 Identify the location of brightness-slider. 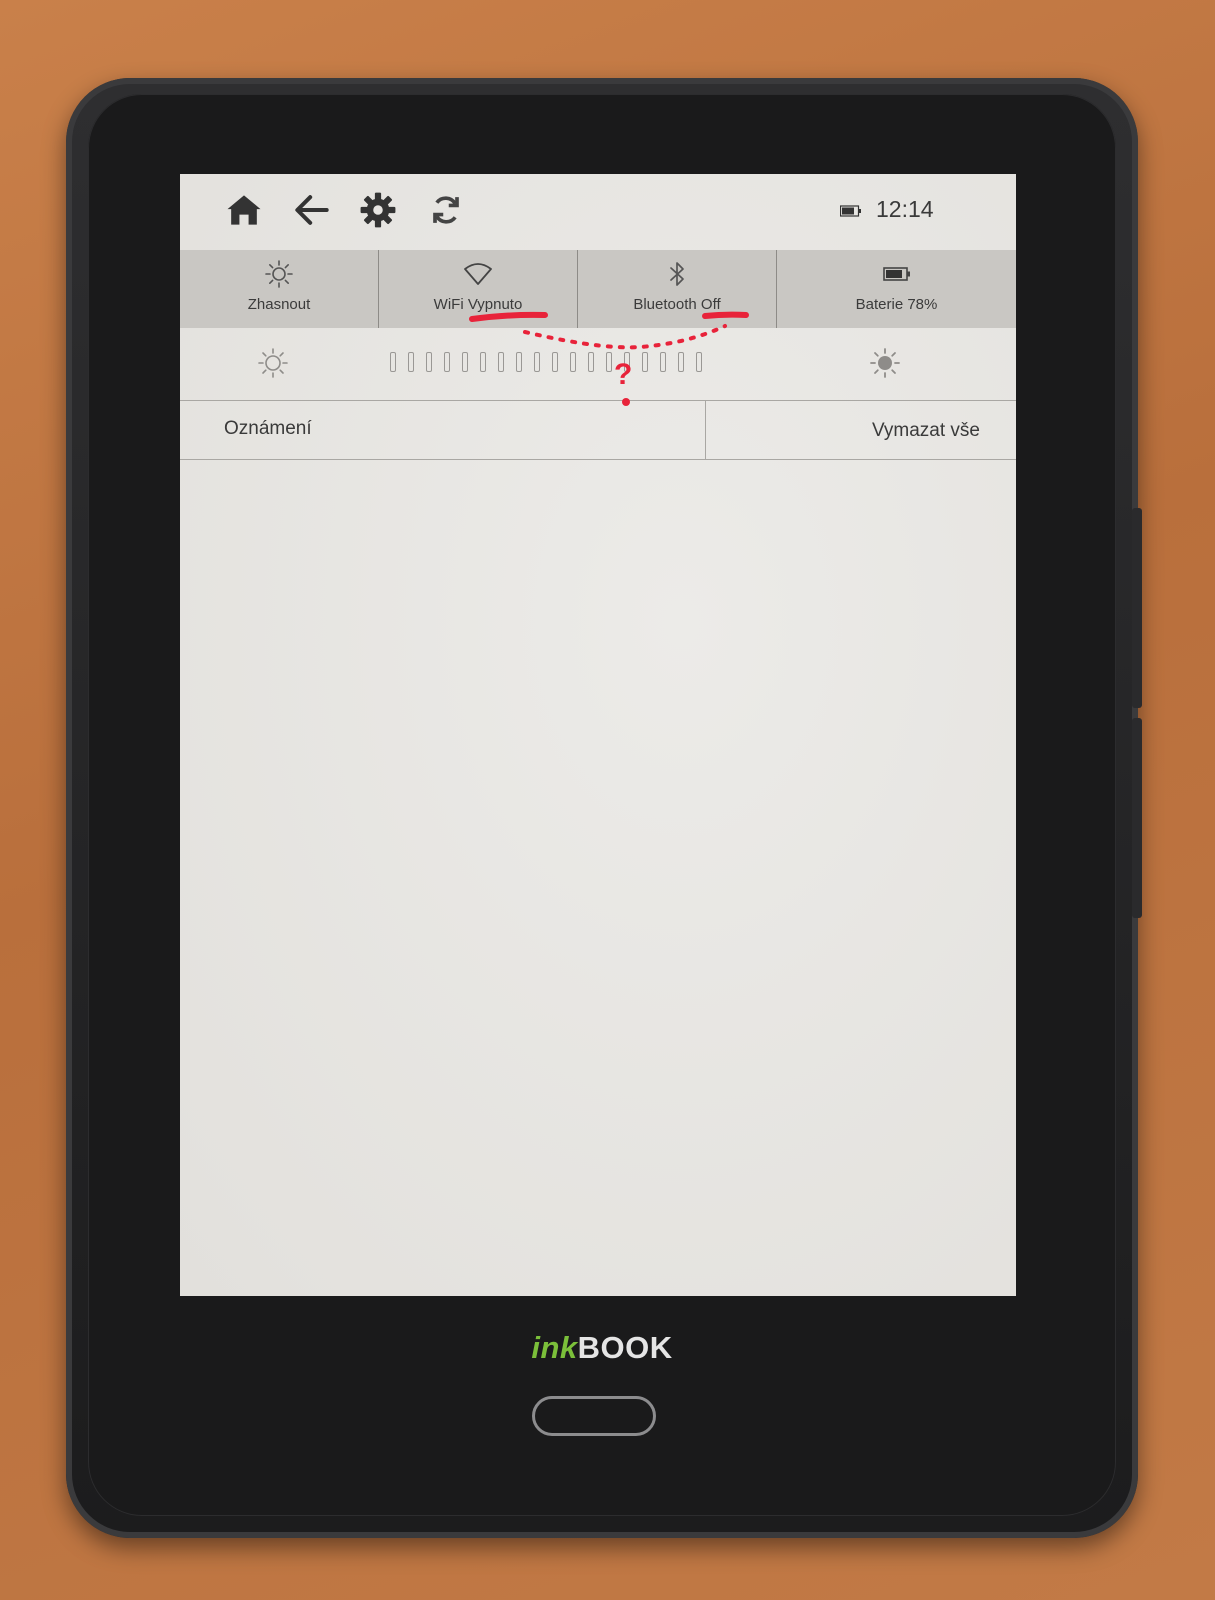
(546, 363).